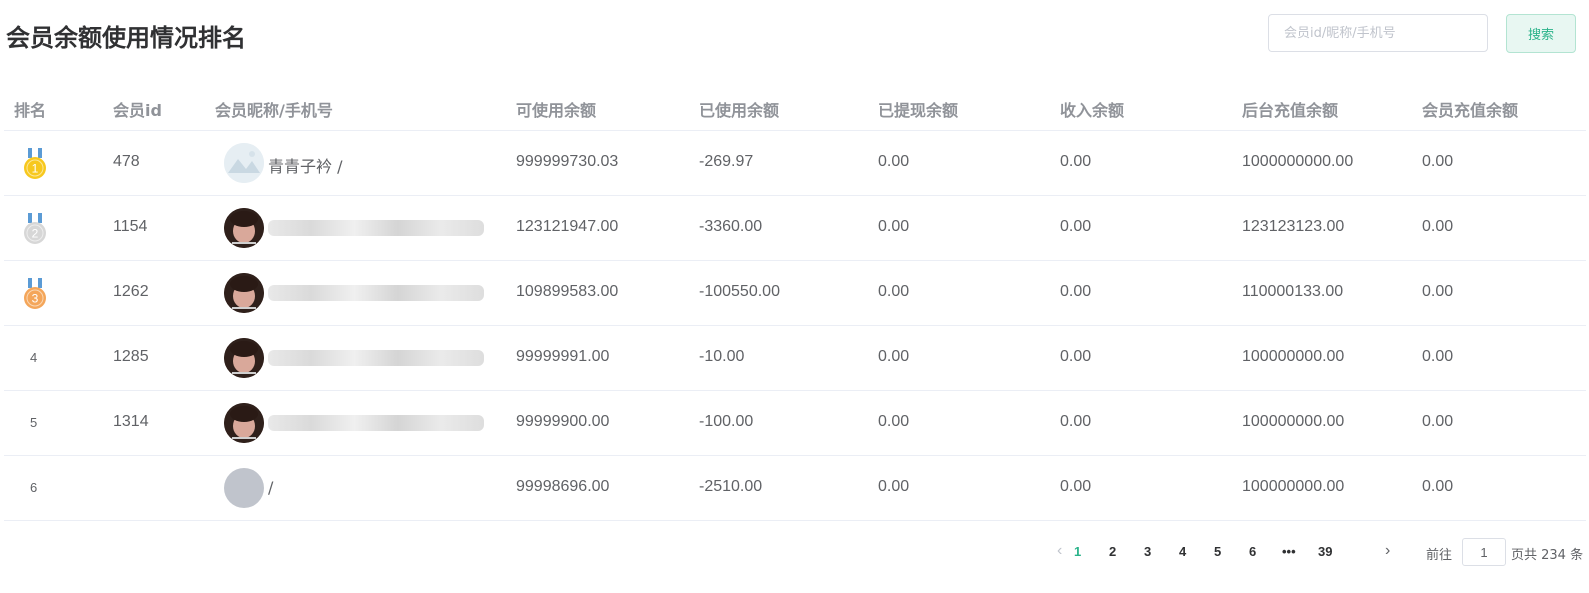 The image size is (1589, 593). Describe the element at coordinates (35, 299) in the screenshot. I see `rank-number: 3` at that location.